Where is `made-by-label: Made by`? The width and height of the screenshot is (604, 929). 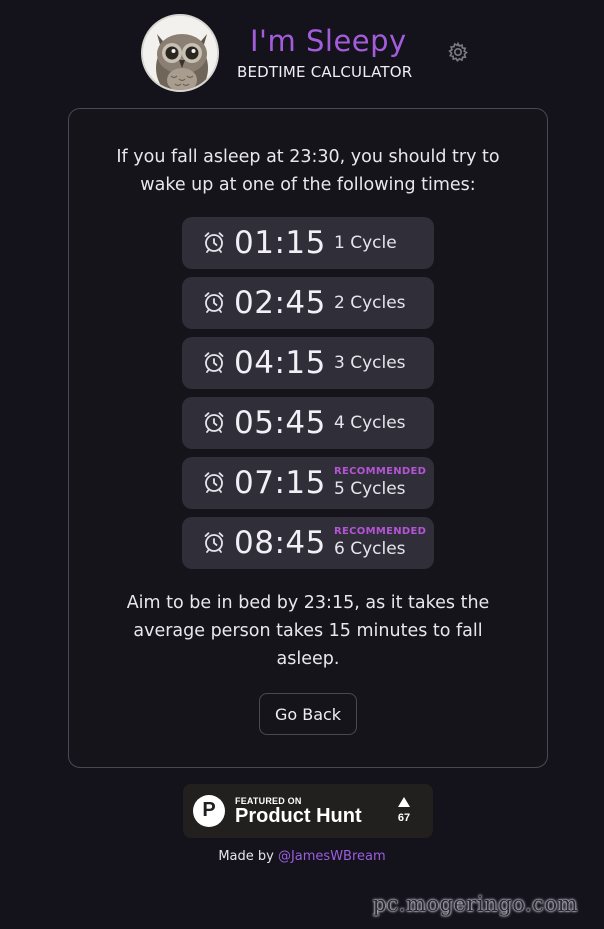 made-by-label: Made by is located at coordinates (246, 856).